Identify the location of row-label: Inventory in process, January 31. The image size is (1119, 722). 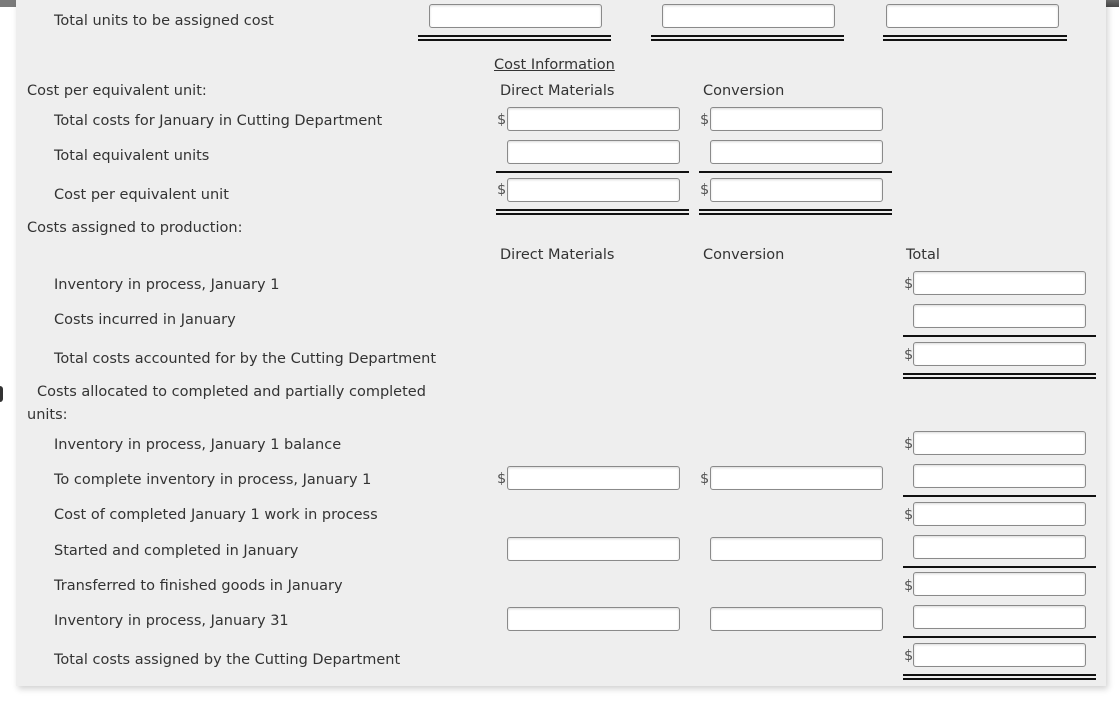
(171, 621).